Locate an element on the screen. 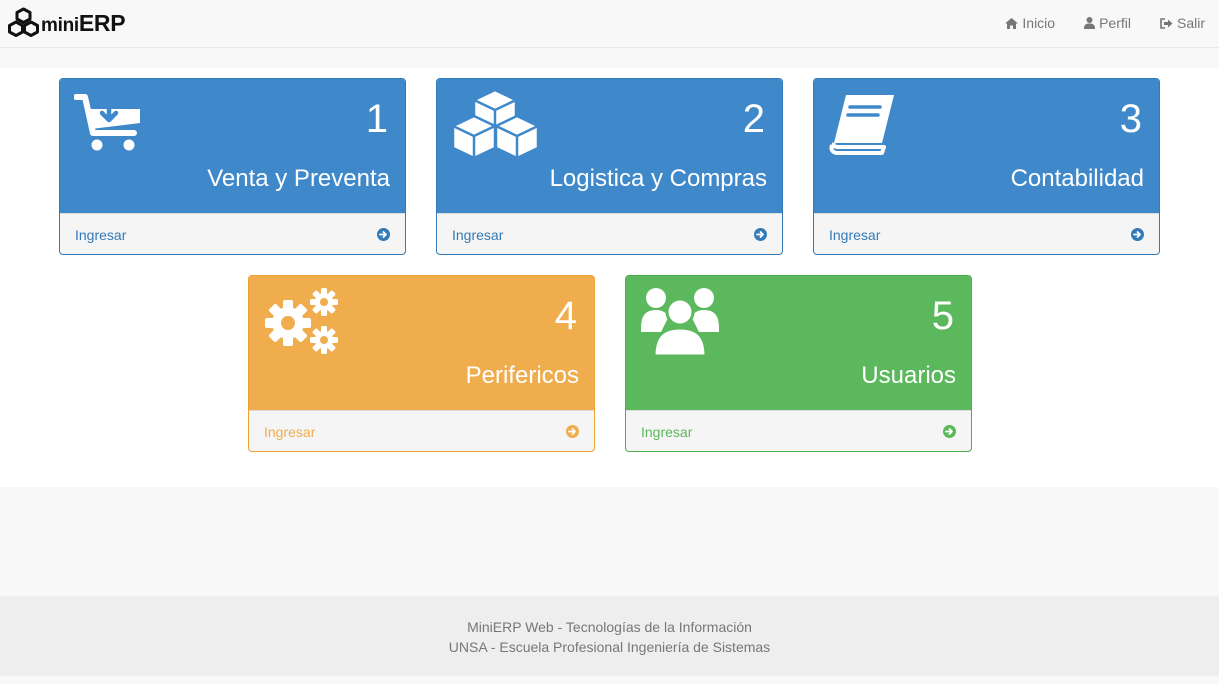 The width and height of the screenshot is (1219, 684). module-number: 4 is located at coordinates (565, 316).